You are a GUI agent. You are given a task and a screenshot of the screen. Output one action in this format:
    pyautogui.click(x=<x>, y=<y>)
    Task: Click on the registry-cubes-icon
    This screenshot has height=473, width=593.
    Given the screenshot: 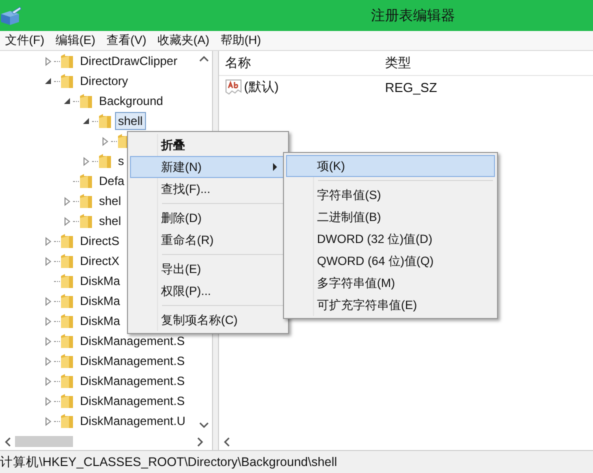 What is the action you would take?
    pyautogui.click(x=11, y=16)
    